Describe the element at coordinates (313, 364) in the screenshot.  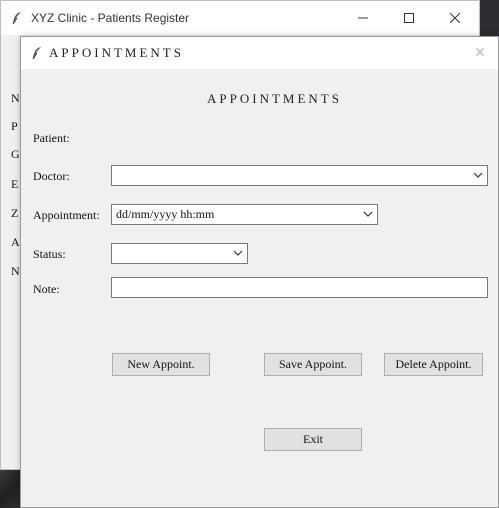
I see `save-appointment-button: Save Appoint.` at that location.